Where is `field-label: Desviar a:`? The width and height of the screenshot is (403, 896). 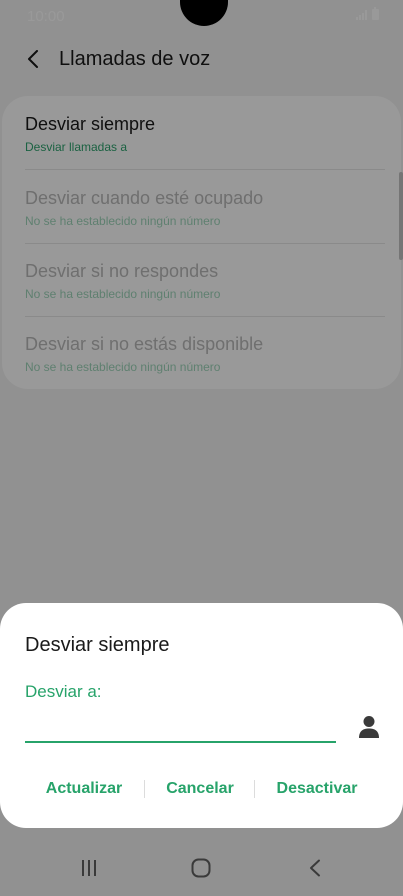 field-label: Desviar a: is located at coordinates (63, 691).